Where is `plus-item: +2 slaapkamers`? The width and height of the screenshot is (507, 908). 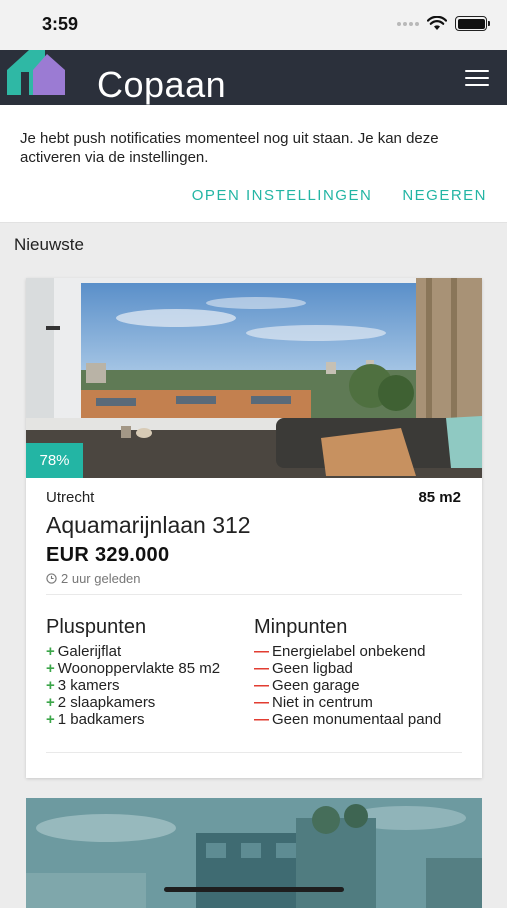 plus-item: +2 slaapkamers is located at coordinates (101, 702).